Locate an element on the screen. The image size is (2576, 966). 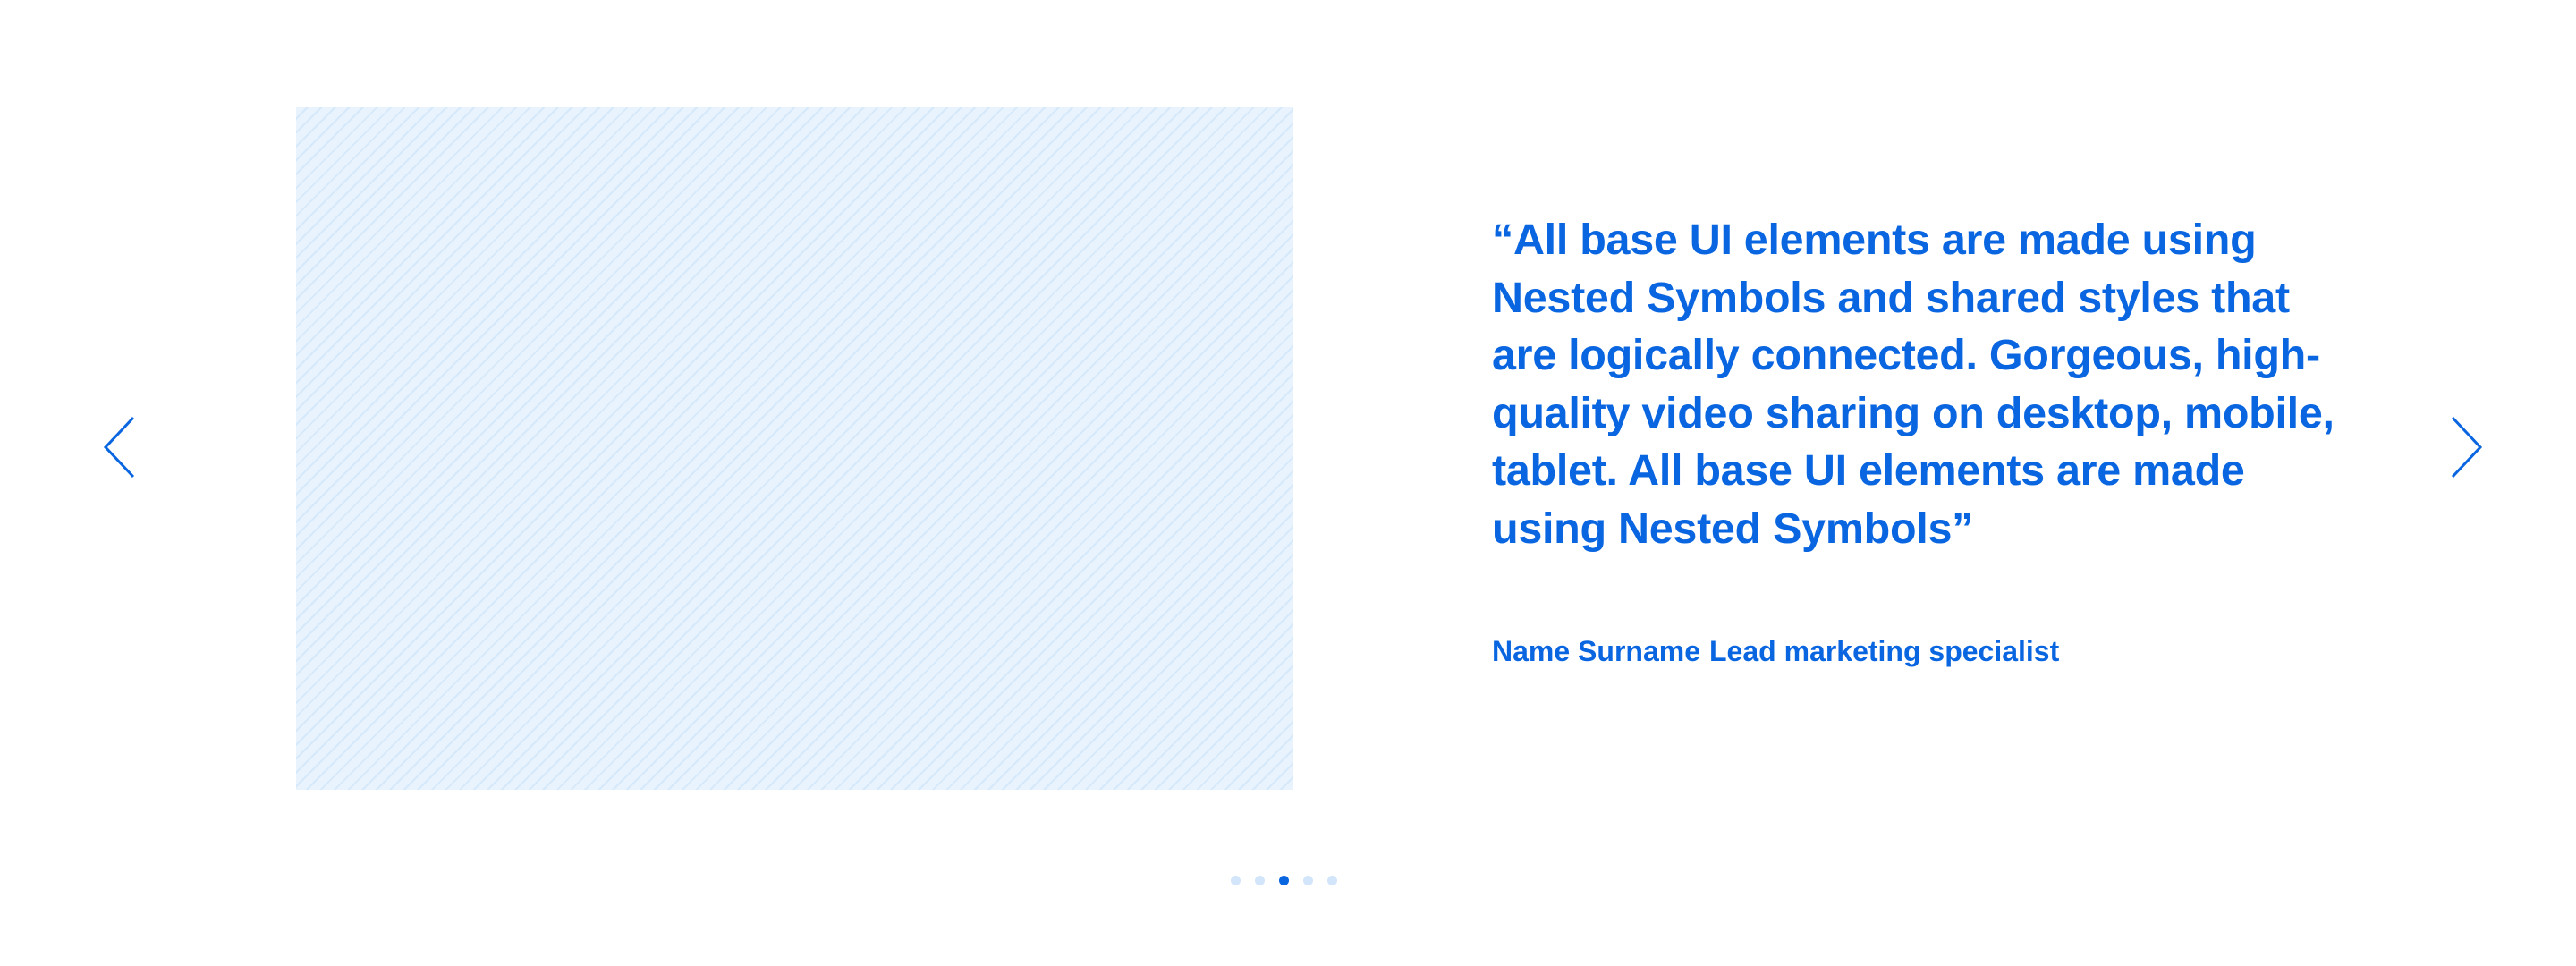
author-name: Name Surname is located at coordinates (1596, 651).